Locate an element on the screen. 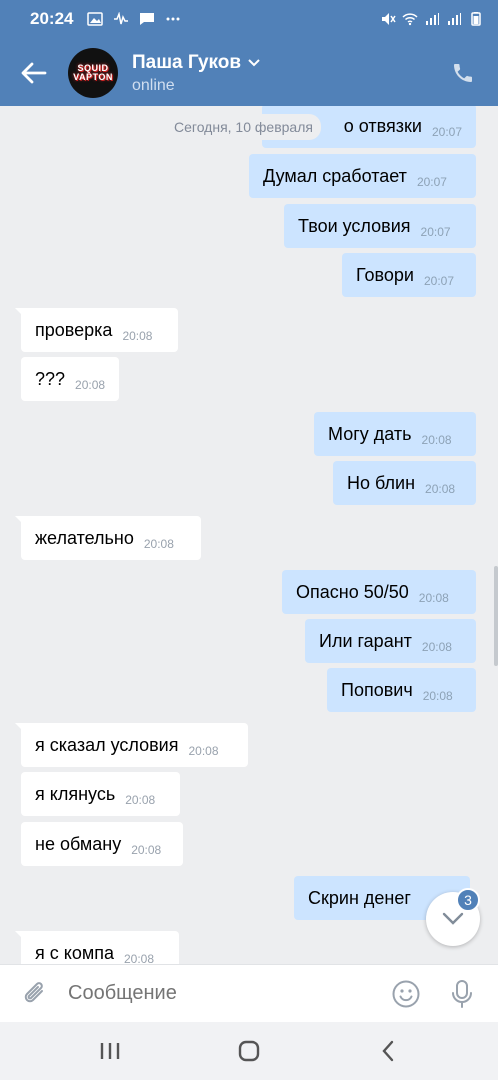 Image resolution: width=498 pixels, height=1080 pixels. message-bubble: проверка 20:08 is located at coordinates (96, 330).